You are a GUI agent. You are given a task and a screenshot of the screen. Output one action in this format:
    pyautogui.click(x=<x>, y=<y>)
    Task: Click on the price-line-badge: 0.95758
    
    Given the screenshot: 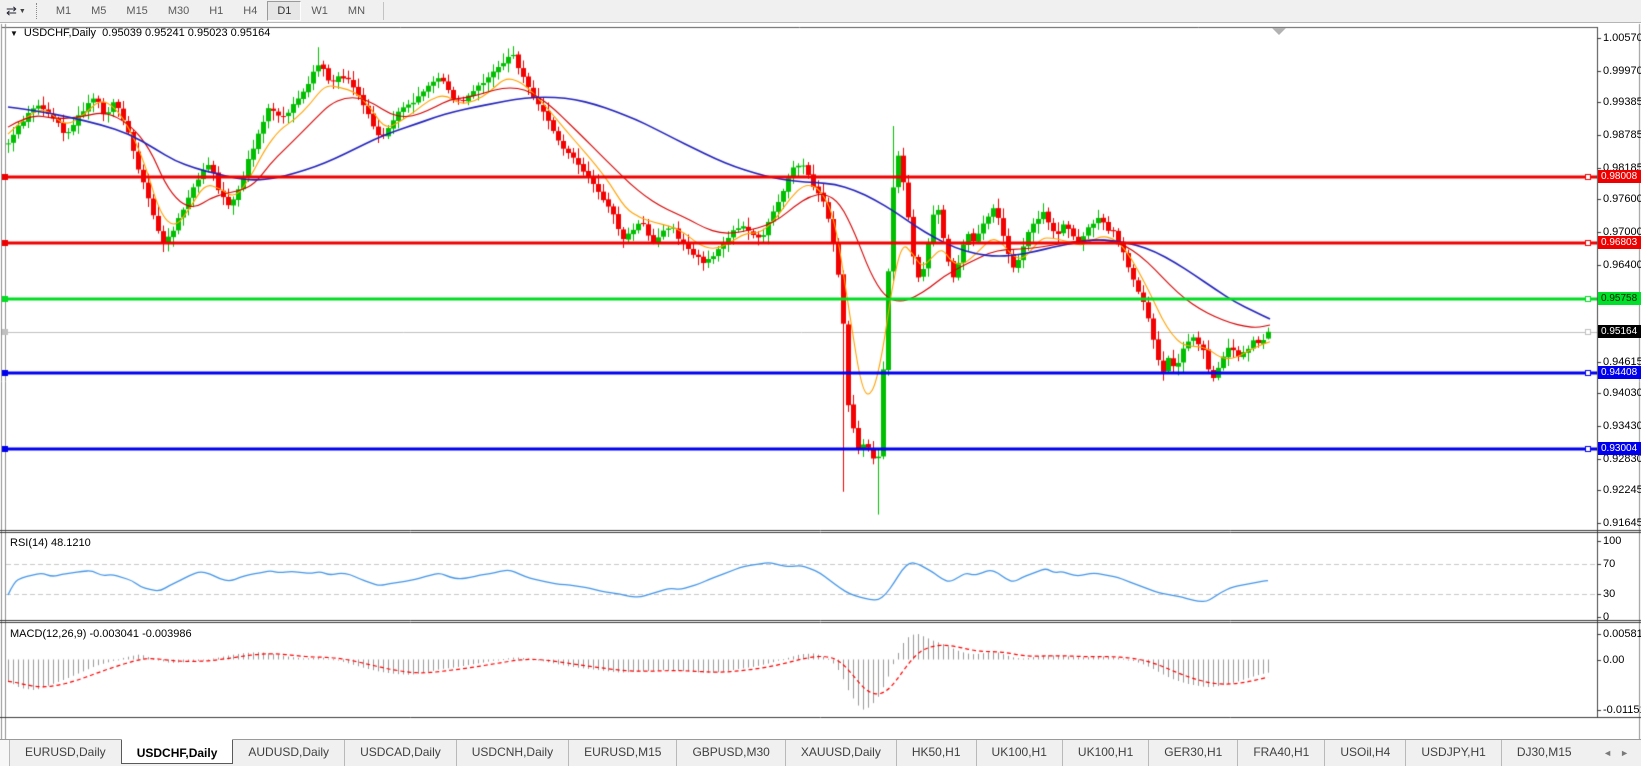 What is the action you would take?
    pyautogui.click(x=1619, y=299)
    